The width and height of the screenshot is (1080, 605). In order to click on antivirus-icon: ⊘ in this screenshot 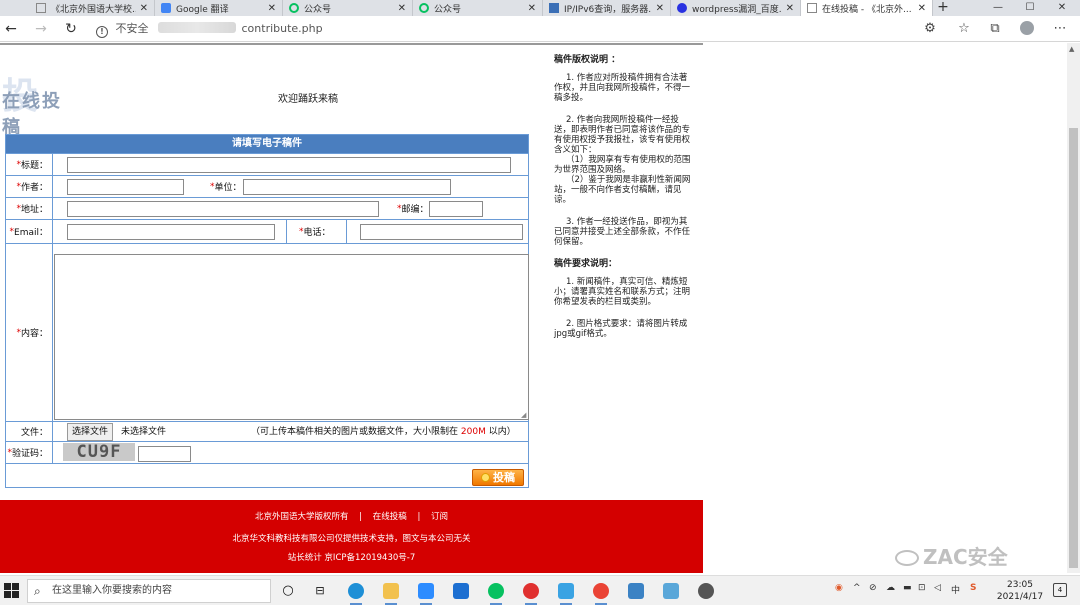, I will do `click(873, 588)`.